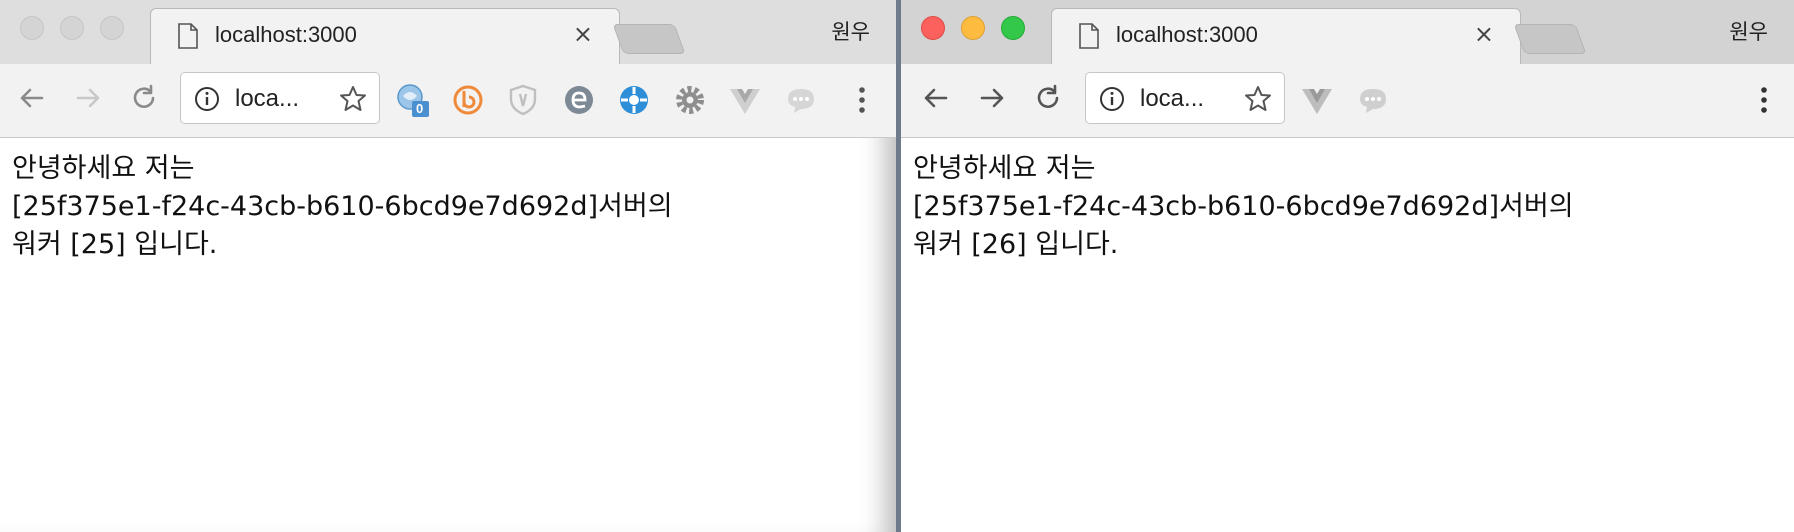 The height and width of the screenshot is (532, 1794). Describe the element at coordinates (420, 108) in the screenshot. I see `extension-badge: 0` at that location.